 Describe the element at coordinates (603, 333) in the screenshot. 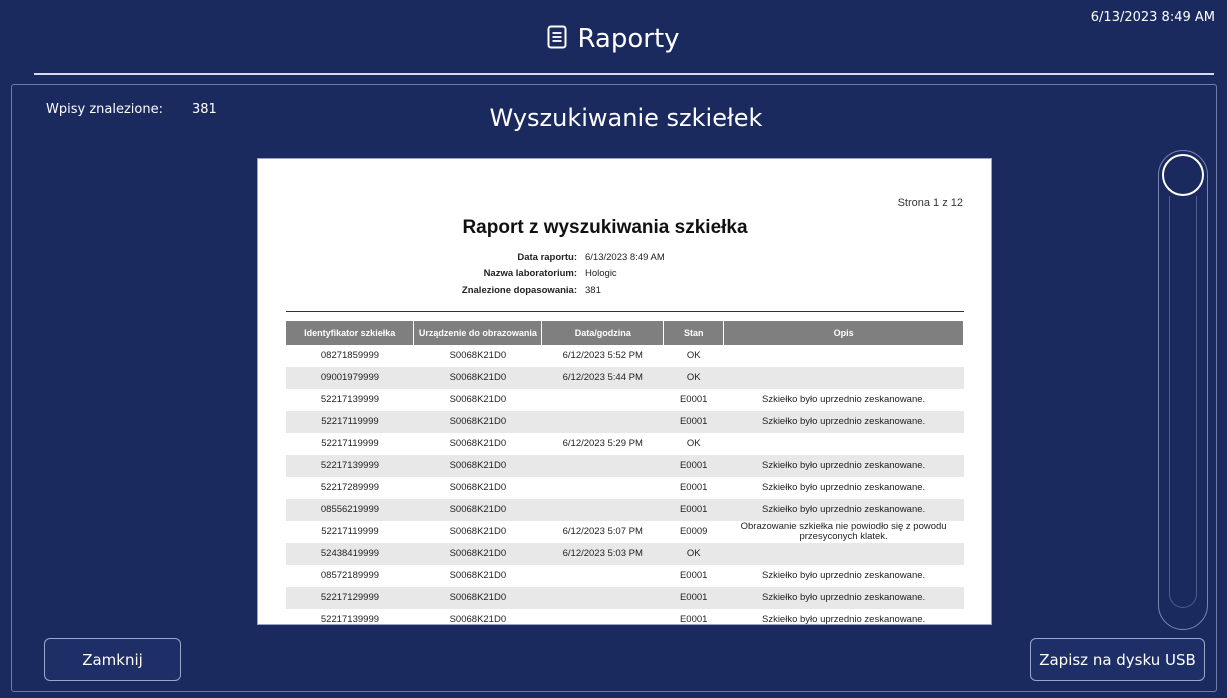

I see `column-header: Data/godzina` at that location.